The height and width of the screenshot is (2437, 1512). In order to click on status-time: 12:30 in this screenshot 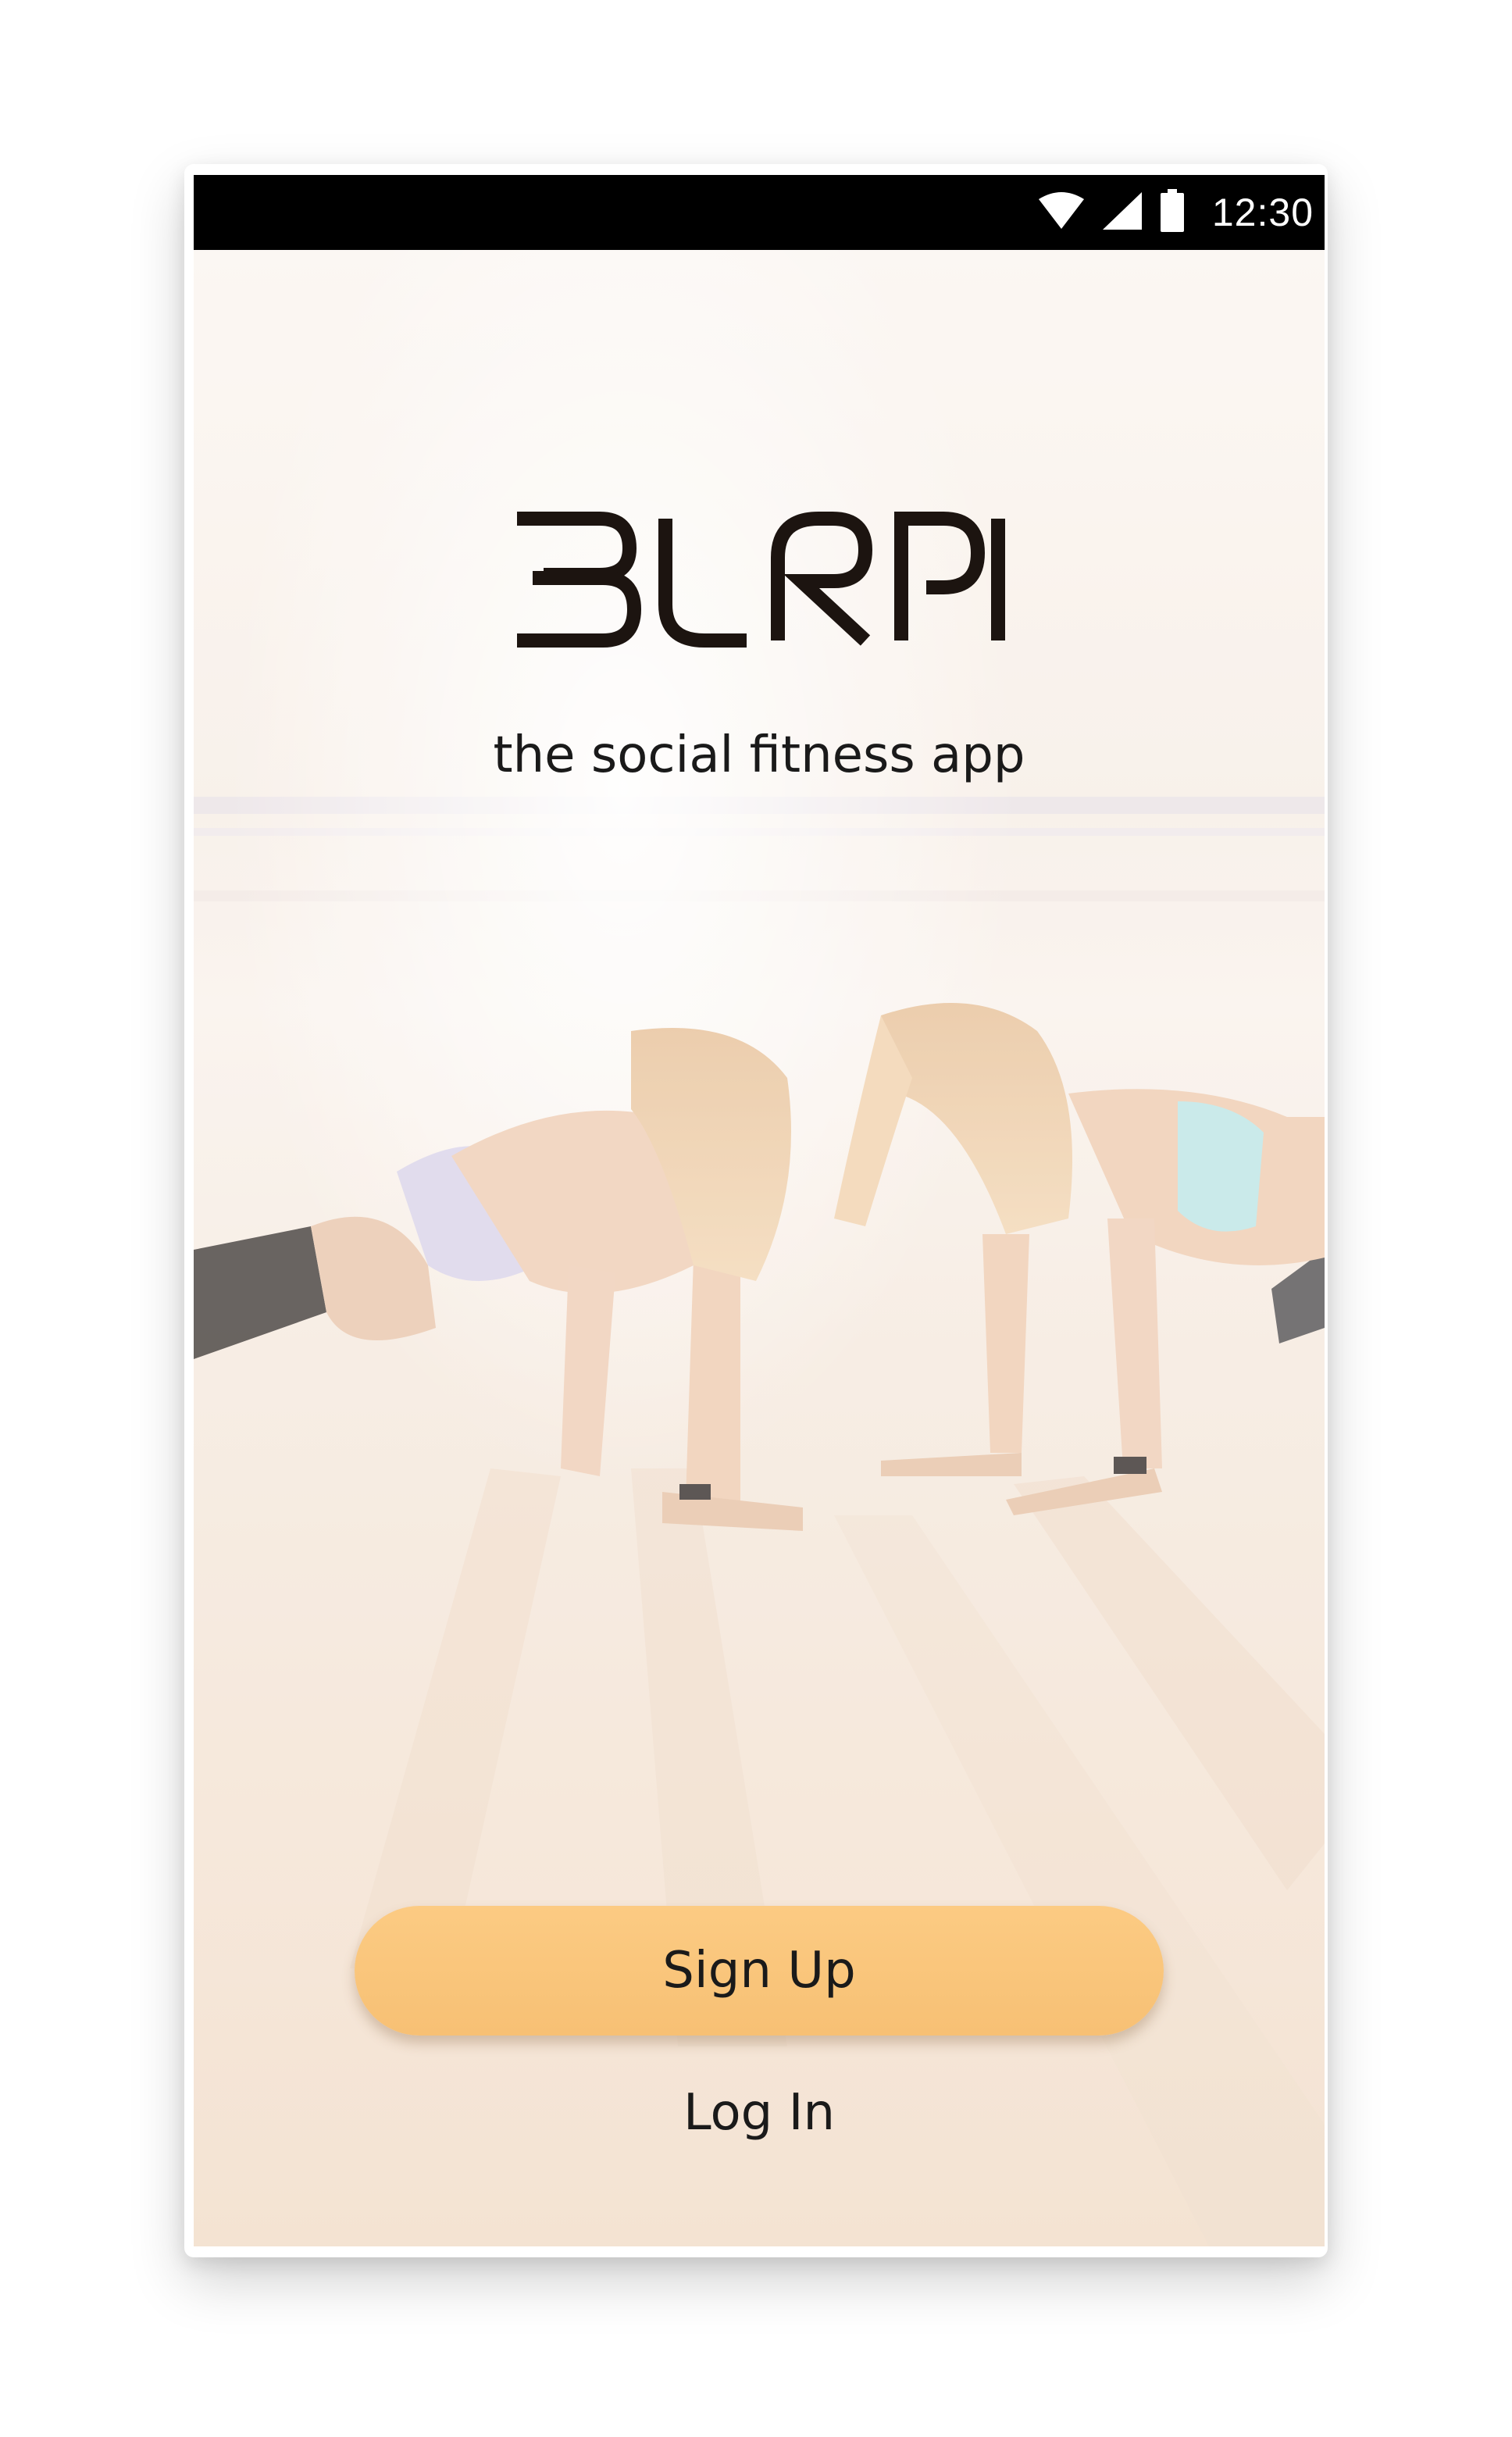, I will do `click(1262, 213)`.